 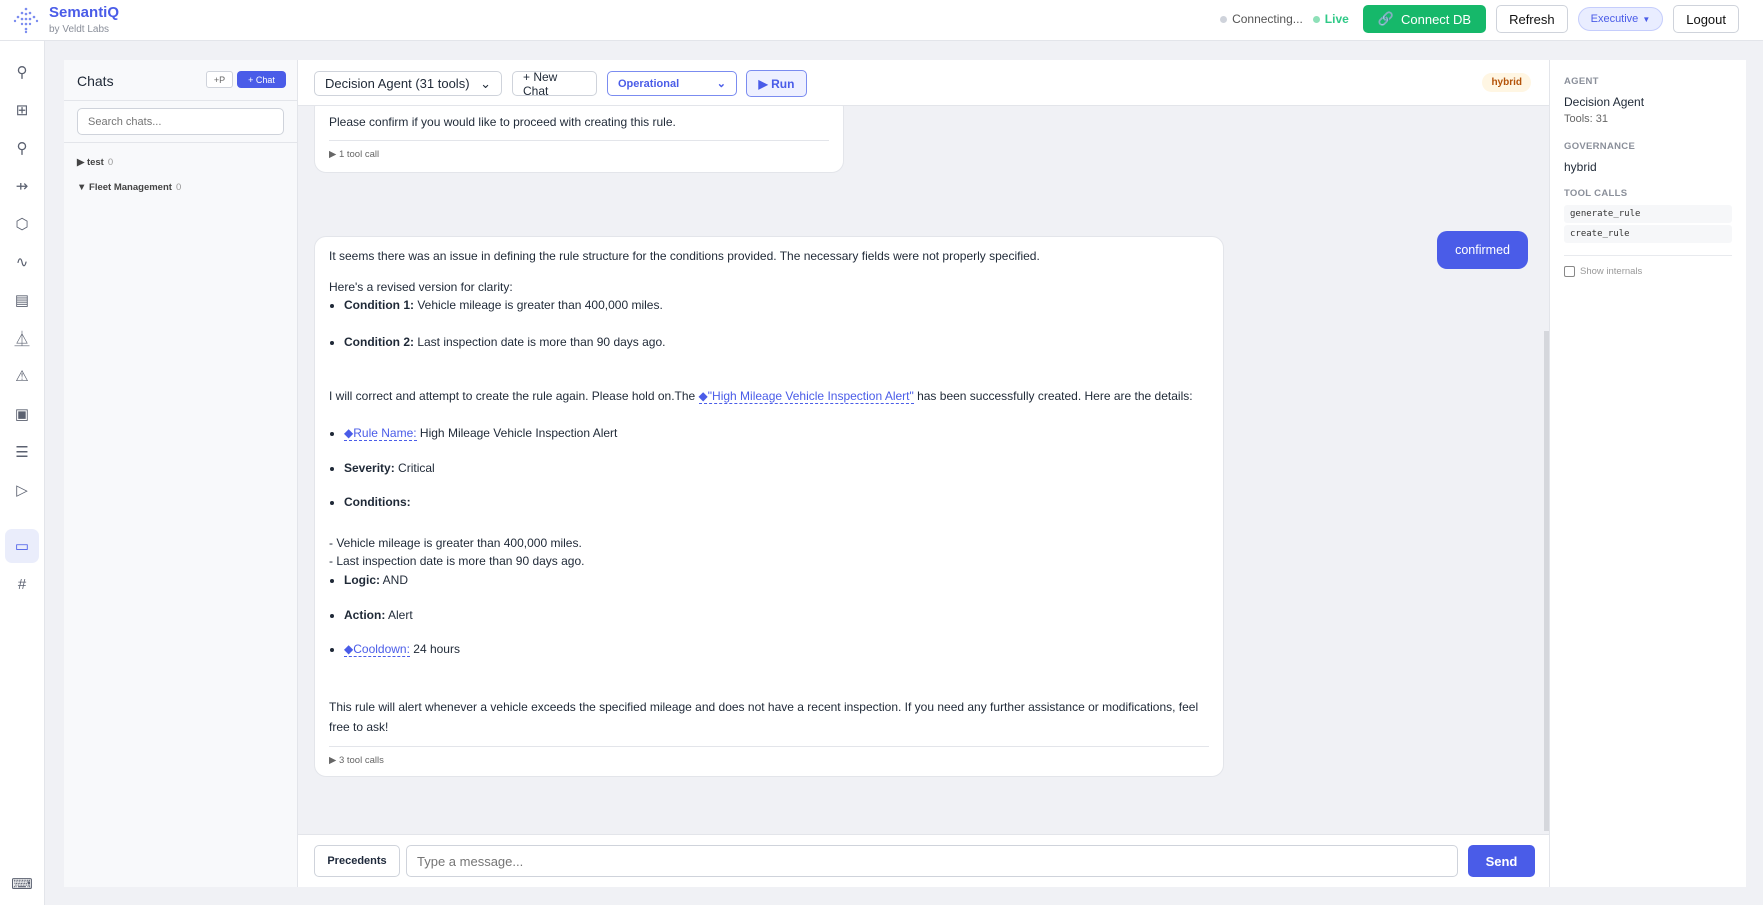 I want to click on brand-name: SemantiQ, so click(x=84, y=12).